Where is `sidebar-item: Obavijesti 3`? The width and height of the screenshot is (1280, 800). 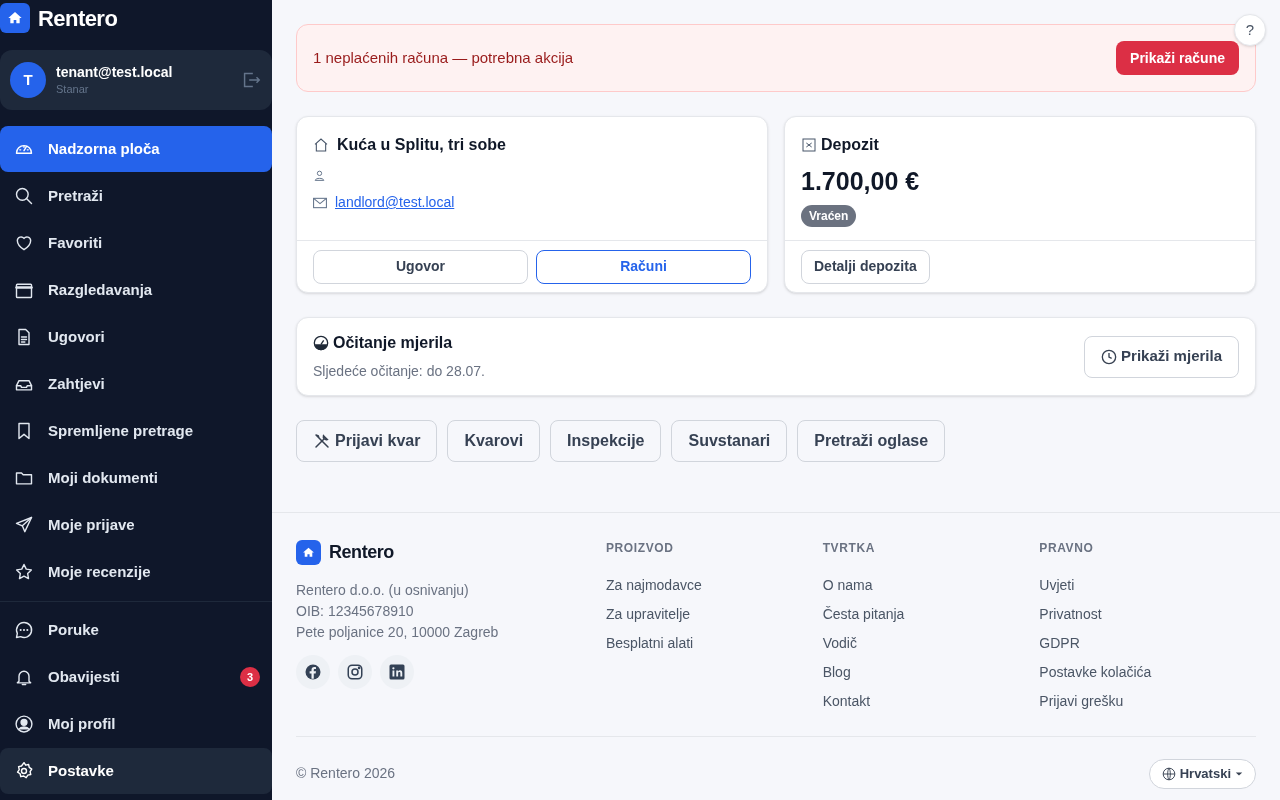 sidebar-item: Obavijesti 3 is located at coordinates (136, 677).